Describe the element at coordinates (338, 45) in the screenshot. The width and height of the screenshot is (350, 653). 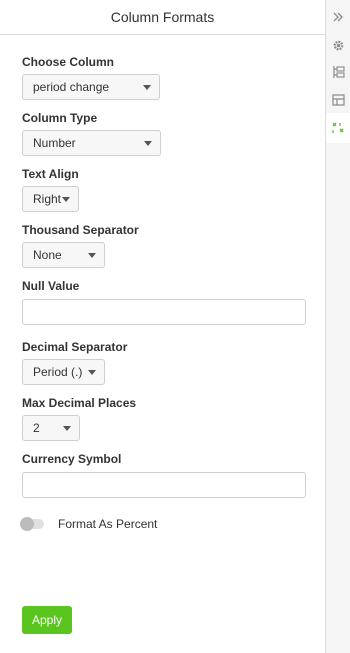
I see `gear-icon` at that location.